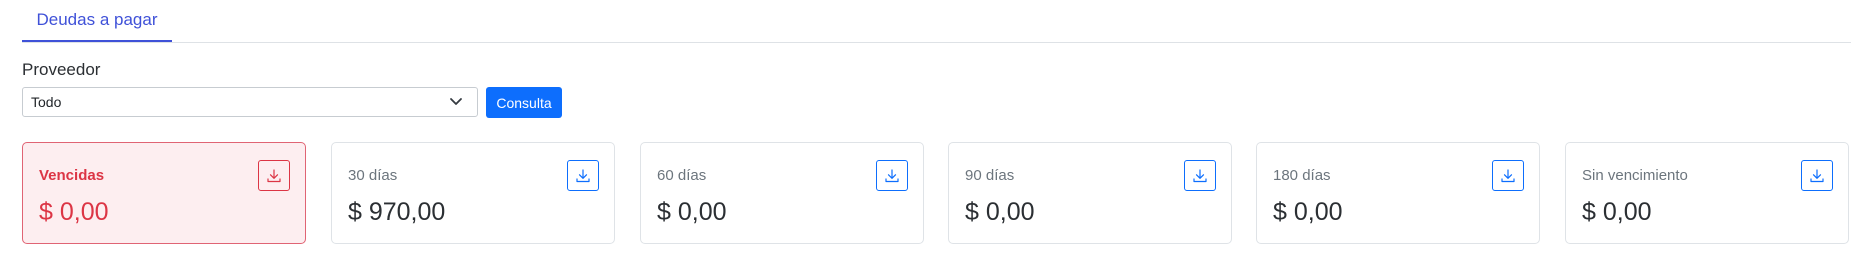 The height and width of the screenshot is (262, 1858). I want to click on card-title: 180 días, so click(1302, 175).